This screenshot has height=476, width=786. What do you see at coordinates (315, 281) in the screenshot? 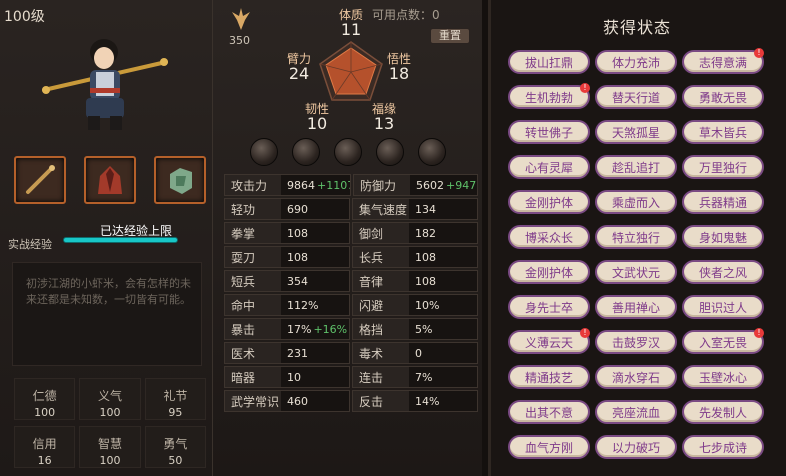
I see `stat-value: 354` at bounding box center [315, 281].